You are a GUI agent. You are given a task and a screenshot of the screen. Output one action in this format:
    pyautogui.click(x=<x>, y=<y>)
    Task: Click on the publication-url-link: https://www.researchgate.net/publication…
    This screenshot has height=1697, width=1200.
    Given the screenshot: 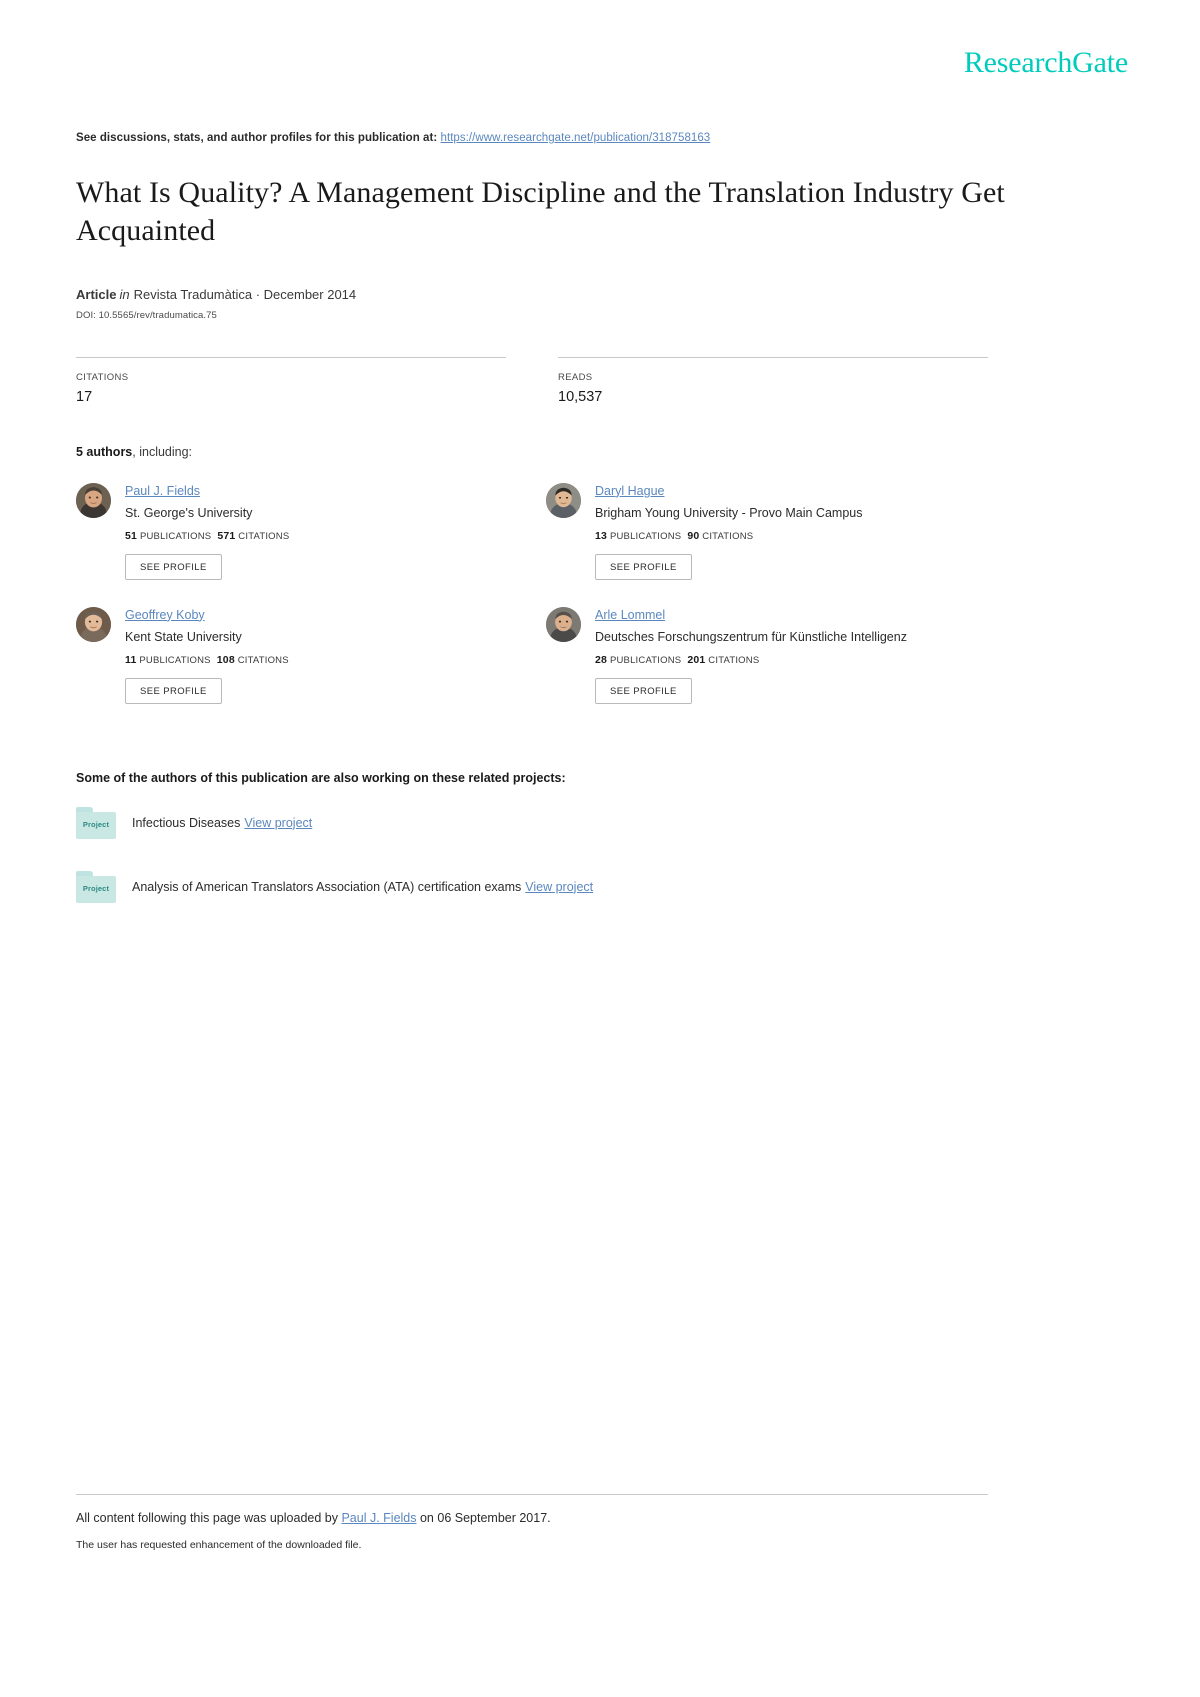 What is the action you would take?
    pyautogui.click(x=576, y=138)
    